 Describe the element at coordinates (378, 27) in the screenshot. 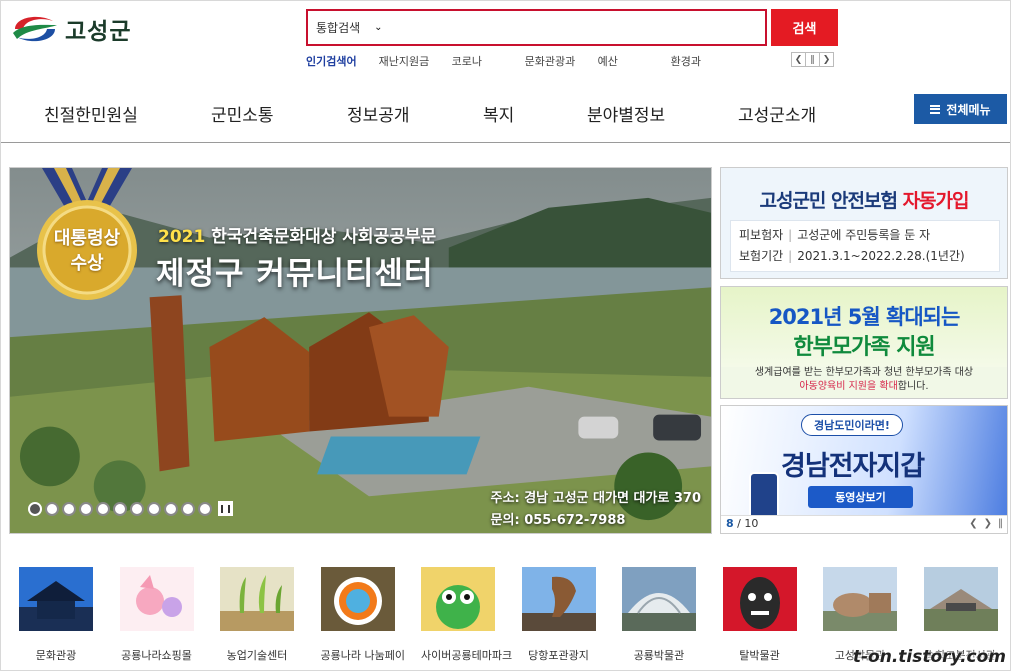

I see `chevron-down-icon: ⌄` at that location.